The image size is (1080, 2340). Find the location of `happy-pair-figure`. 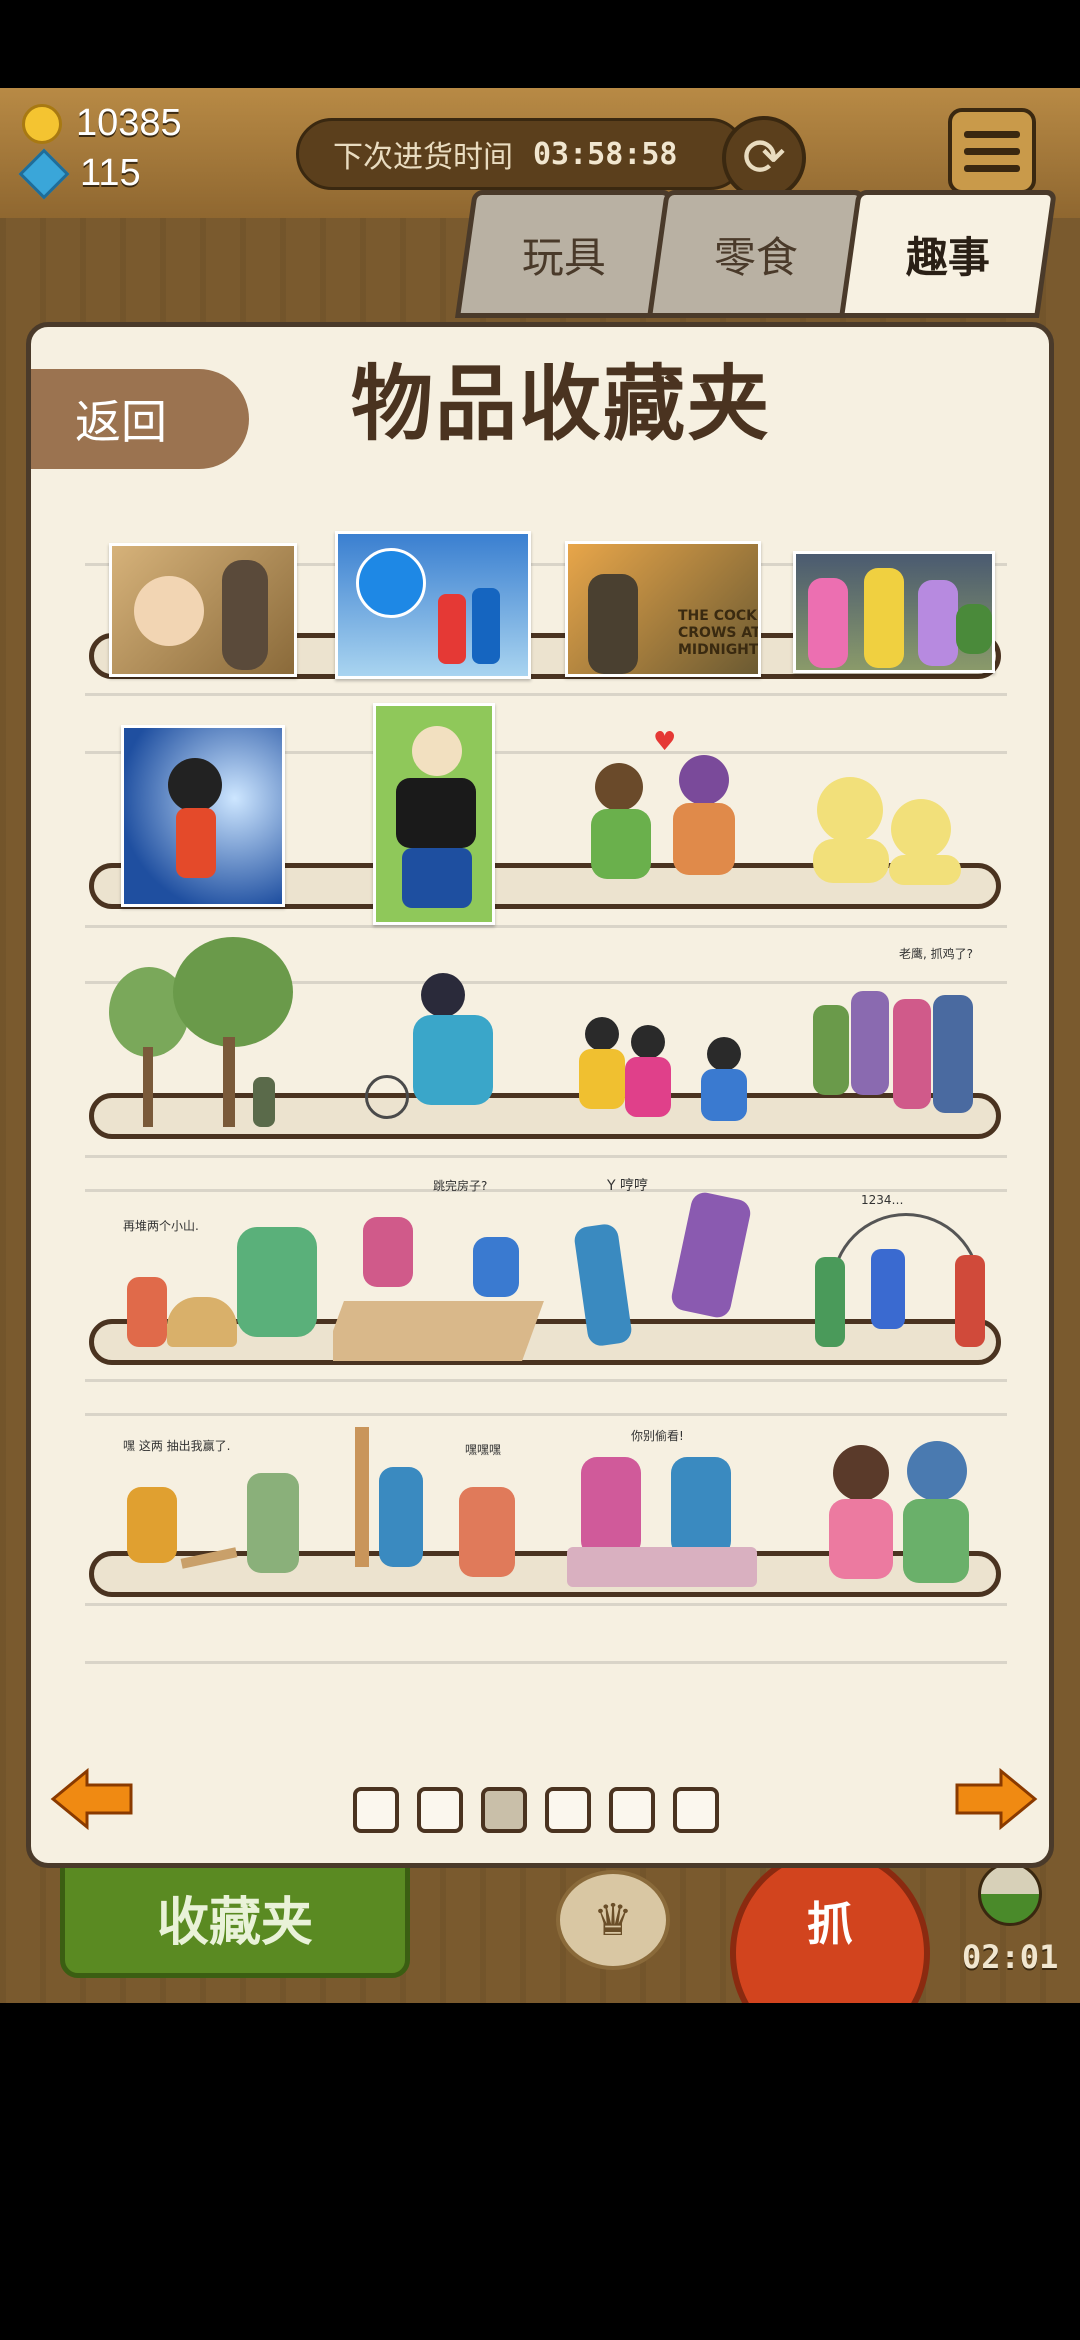

happy-pair-figure is located at coordinates (908, 1508).